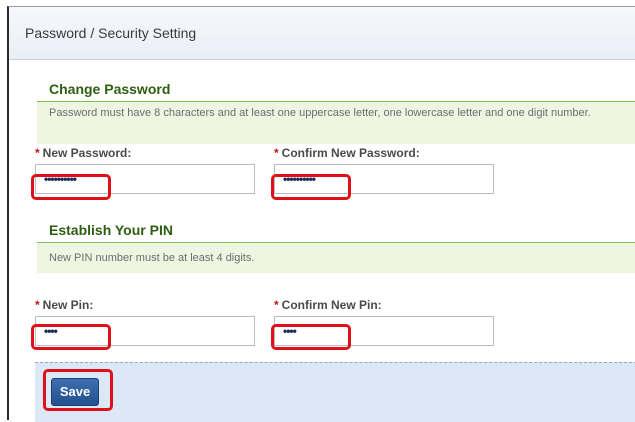 The width and height of the screenshot is (635, 422). What do you see at coordinates (110, 89) in the screenshot?
I see `change-password-heading: Change Password` at bounding box center [110, 89].